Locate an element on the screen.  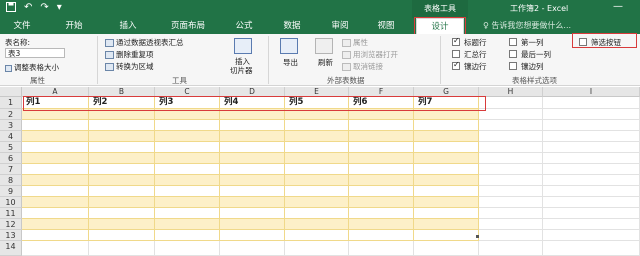
table-resize-handle is located at coordinates (477, 236).